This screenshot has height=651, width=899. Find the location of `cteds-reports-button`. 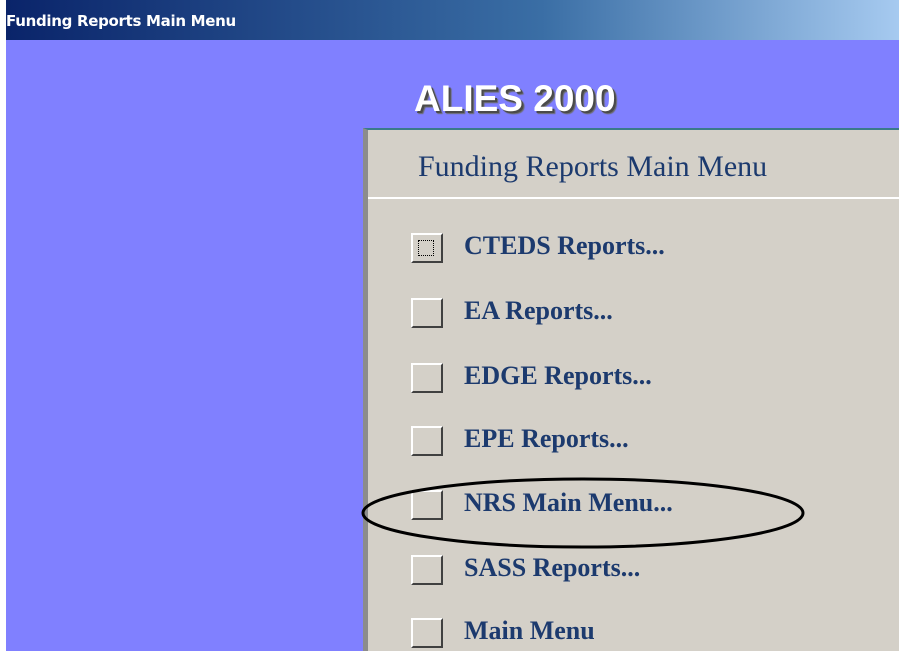

cteds-reports-button is located at coordinates (427, 248).